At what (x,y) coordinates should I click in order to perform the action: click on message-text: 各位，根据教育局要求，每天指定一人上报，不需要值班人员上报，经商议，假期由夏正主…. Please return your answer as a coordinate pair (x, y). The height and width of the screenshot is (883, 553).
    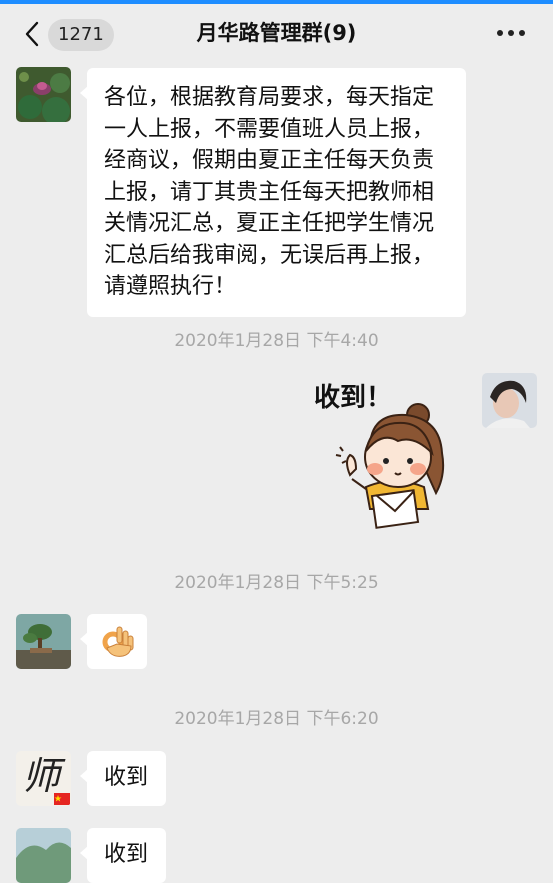
    Looking at the image, I should click on (269, 192).